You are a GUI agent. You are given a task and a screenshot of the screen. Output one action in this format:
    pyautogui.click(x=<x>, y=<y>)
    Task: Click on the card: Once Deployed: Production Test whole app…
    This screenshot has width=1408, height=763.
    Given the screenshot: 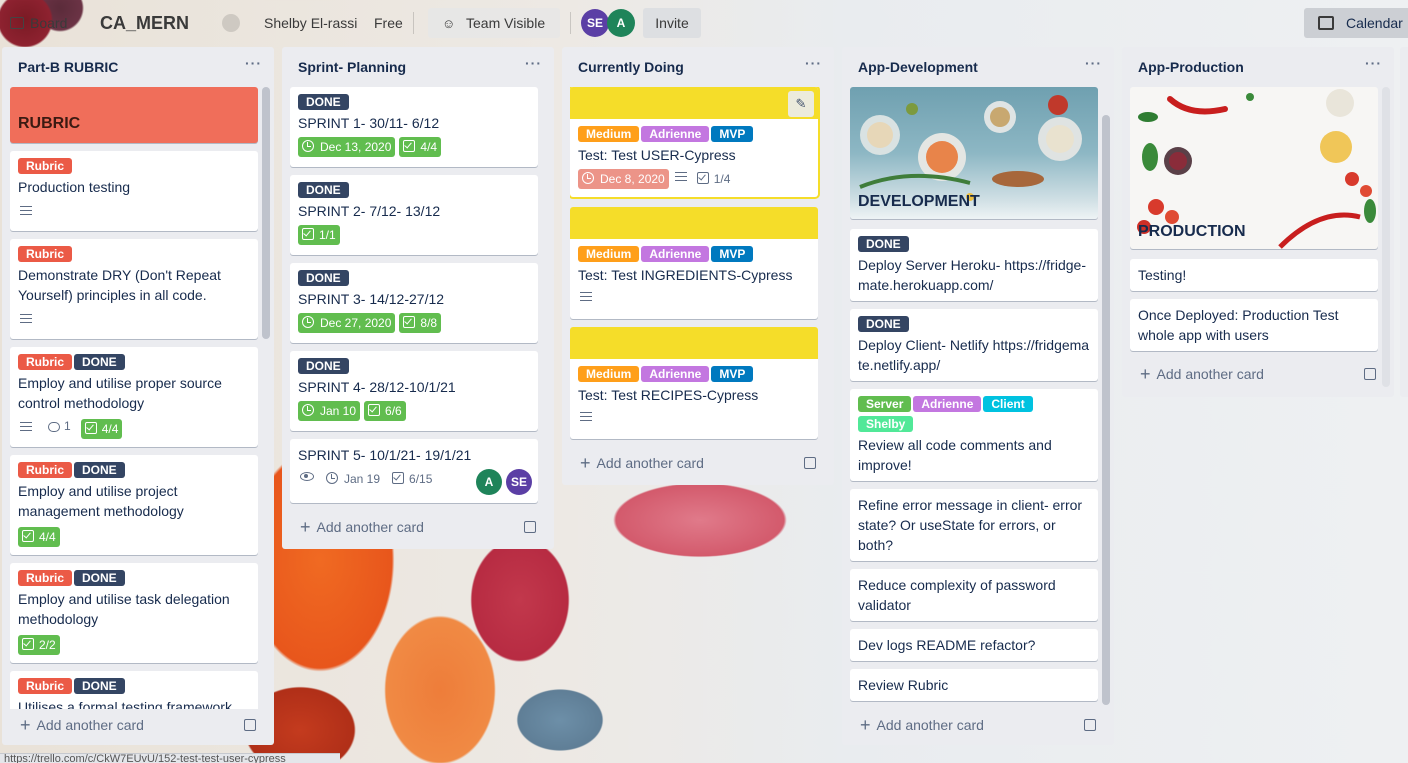 What is the action you would take?
    pyautogui.click(x=1254, y=325)
    